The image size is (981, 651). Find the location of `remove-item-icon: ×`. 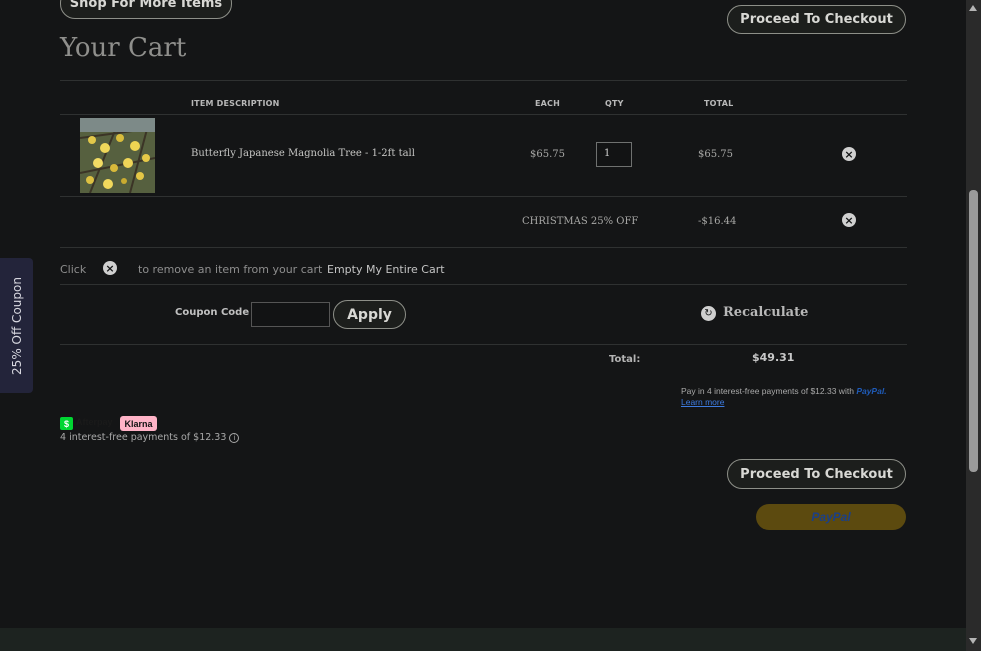

remove-item-icon: × is located at coordinates (849, 154).